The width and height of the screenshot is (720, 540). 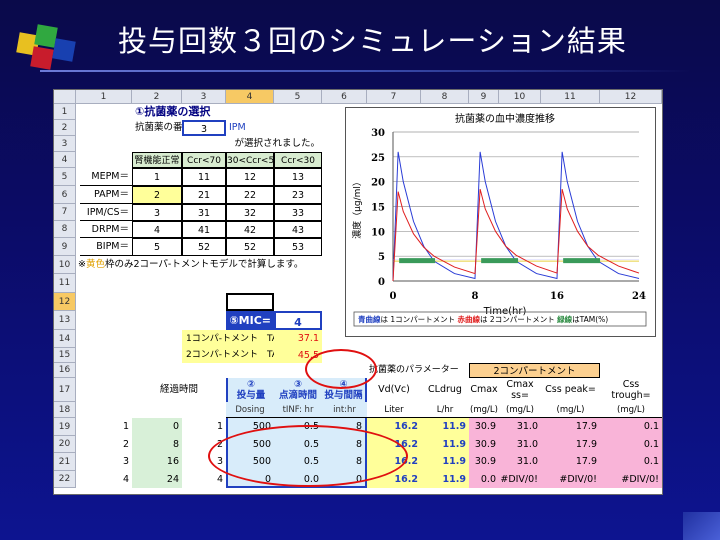 What do you see at coordinates (204, 195) in the screenshot?
I see `renal-dose-cell: 21` at bounding box center [204, 195].